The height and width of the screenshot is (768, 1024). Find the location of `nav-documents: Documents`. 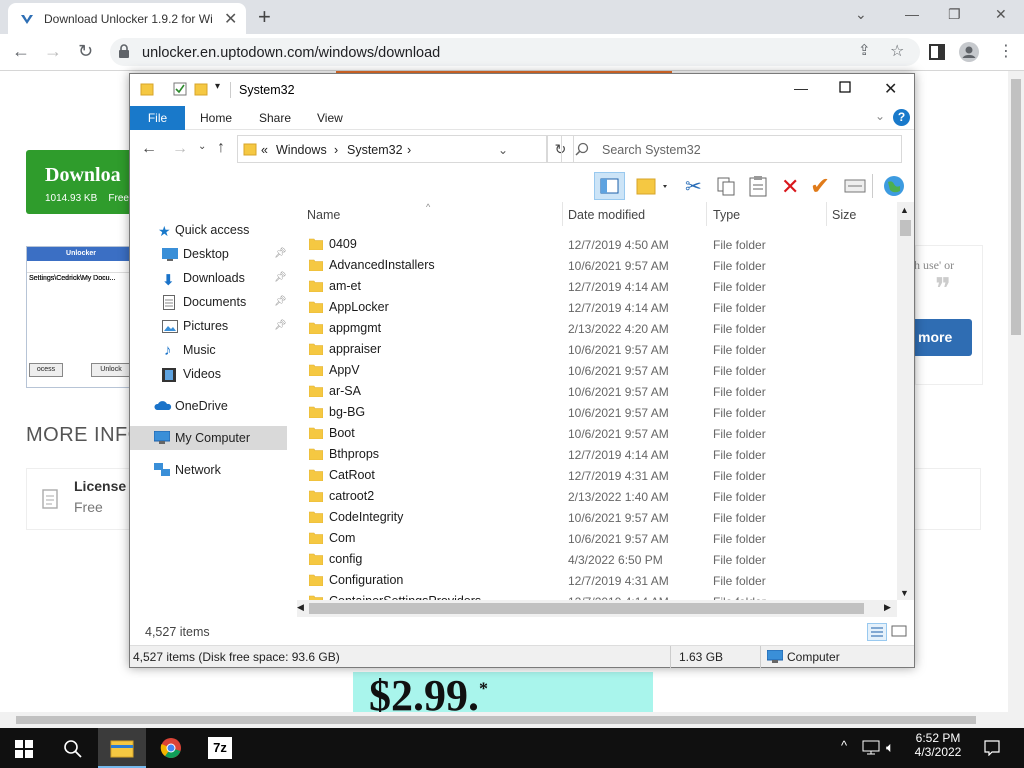

nav-documents: Documents is located at coordinates (214, 302).